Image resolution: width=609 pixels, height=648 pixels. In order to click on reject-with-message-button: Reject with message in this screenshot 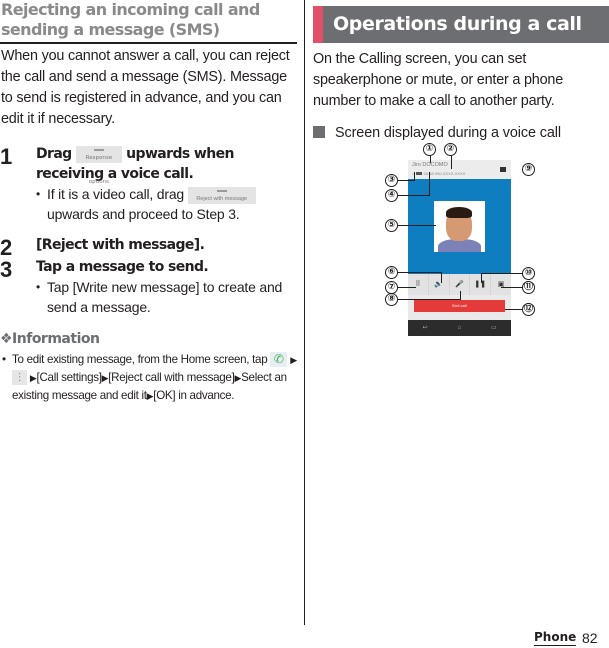, I will do `click(221, 195)`.